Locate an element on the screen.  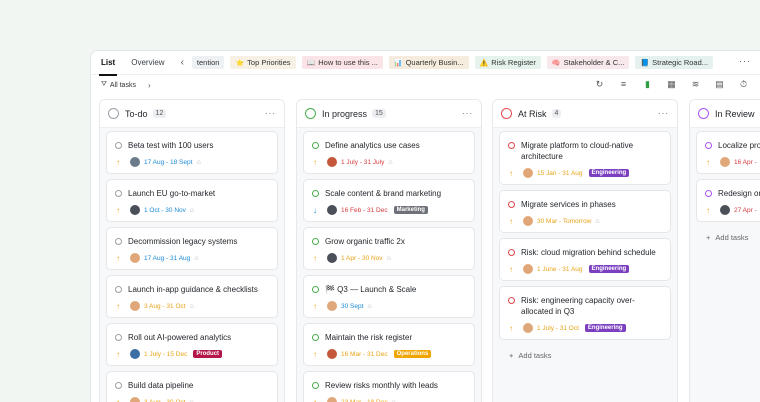
tab-list: List is located at coordinates (108, 63).